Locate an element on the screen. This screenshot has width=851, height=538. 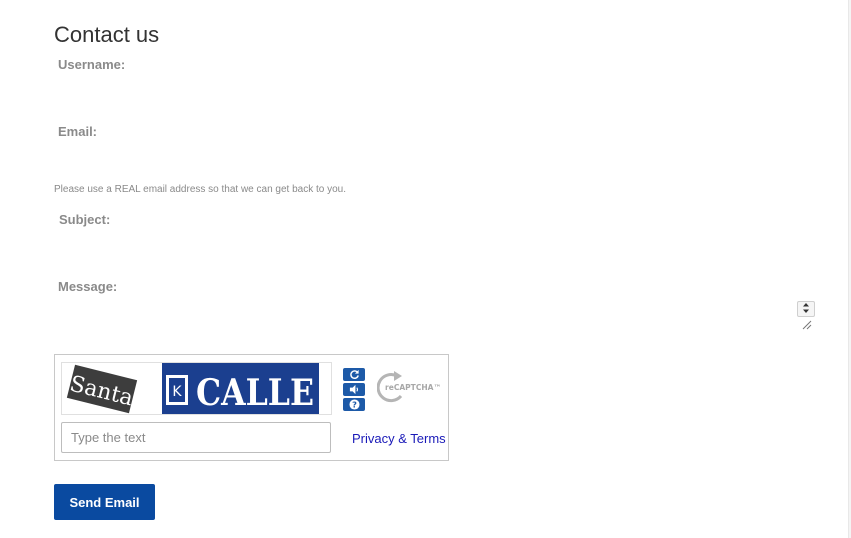
captcha-widget: Santa K CALLE ? reCAPTCHA™ Privacy is located at coordinates (251, 407).